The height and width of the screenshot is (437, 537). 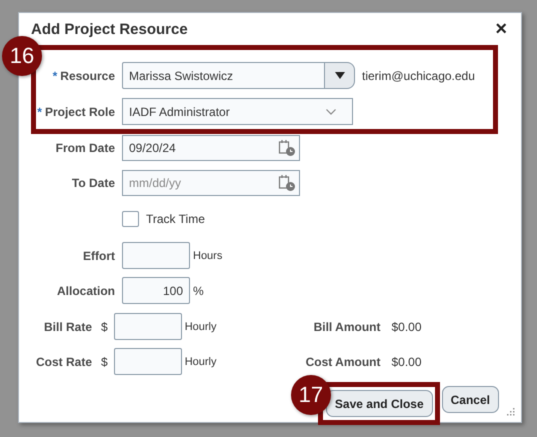 What do you see at coordinates (310, 395) in the screenshot?
I see `step-badge: 17` at bounding box center [310, 395].